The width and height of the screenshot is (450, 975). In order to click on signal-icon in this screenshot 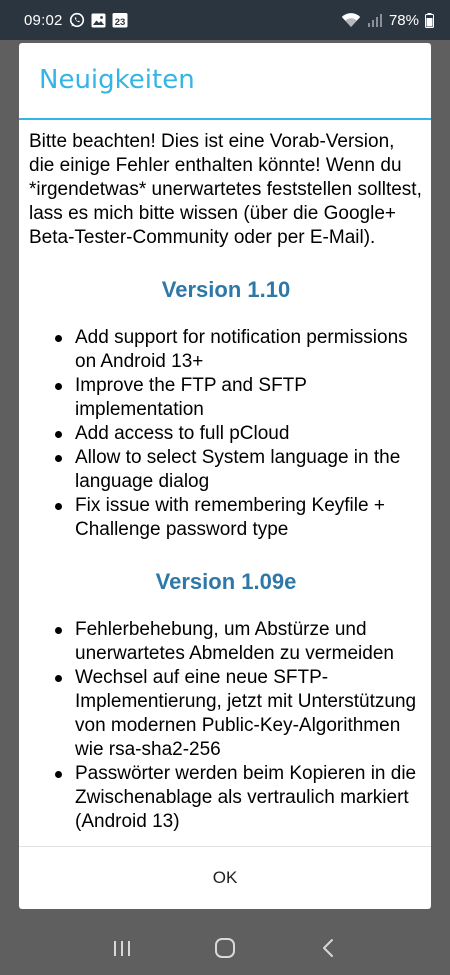, I will do `click(375, 20)`.